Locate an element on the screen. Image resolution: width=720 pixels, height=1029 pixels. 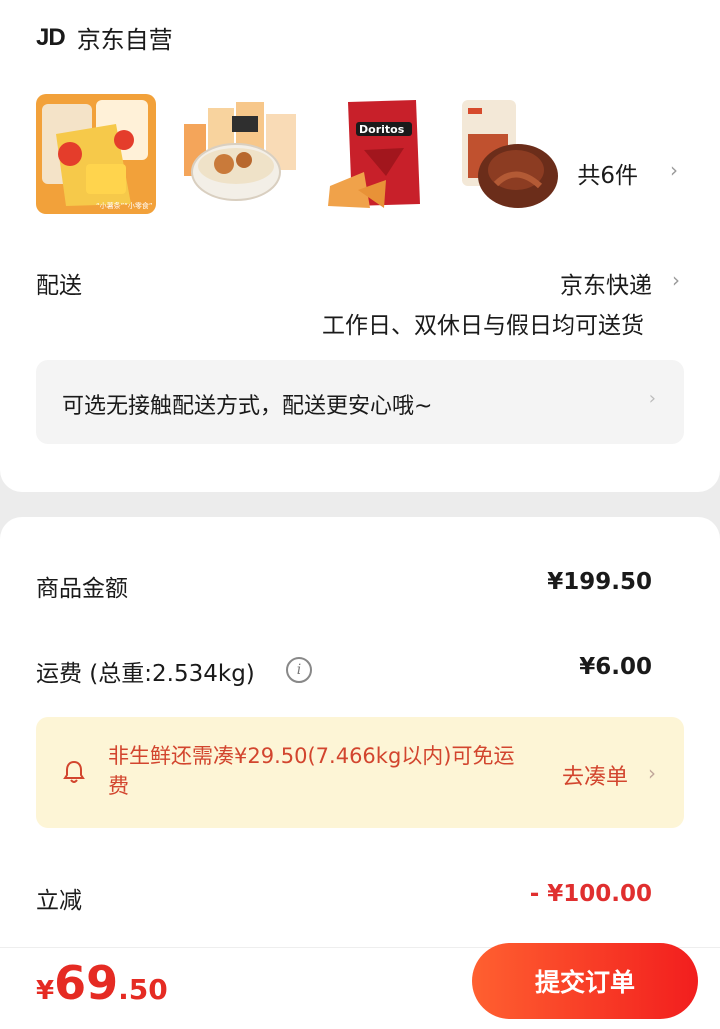
goods-amount-value: ¥199.50 is located at coordinates (599, 582).